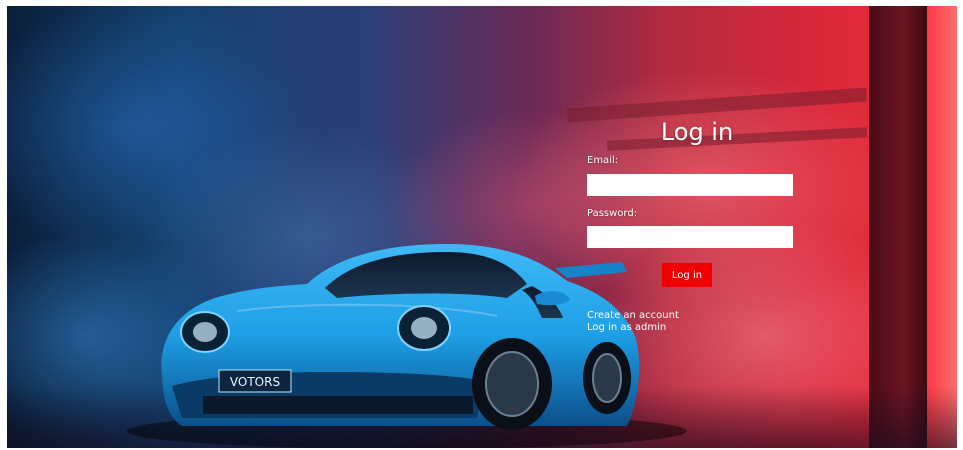 The image size is (963, 450). What do you see at coordinates (424, 328) in the screenshot?
I see `car-headlight-right-bulb` at bounding box center [424, 328].